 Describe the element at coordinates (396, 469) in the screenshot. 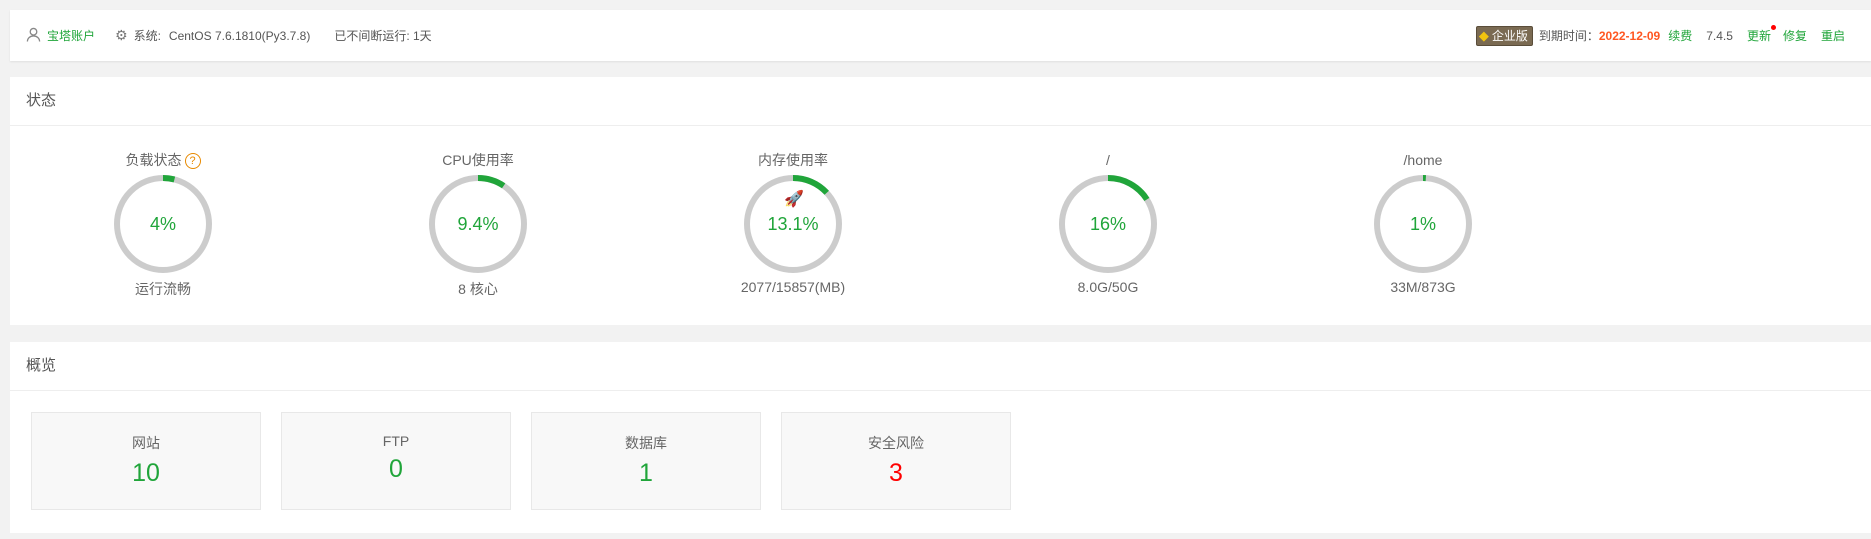

I see `card-value: 0` at that location.